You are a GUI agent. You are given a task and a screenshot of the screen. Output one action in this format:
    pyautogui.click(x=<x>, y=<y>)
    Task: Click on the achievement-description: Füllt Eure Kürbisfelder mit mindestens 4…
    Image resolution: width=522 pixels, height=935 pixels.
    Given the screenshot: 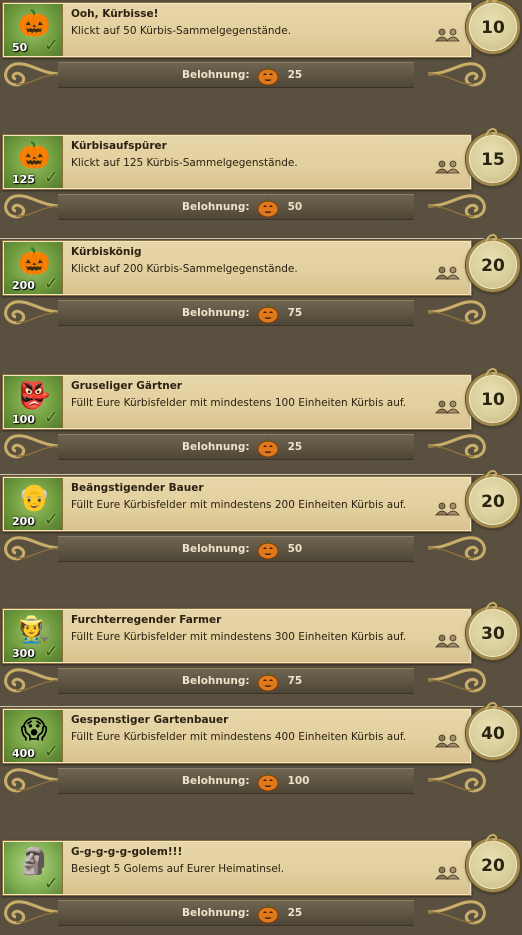 What is the action you would take?
    pyautogui.click(x=239, y=737)
    